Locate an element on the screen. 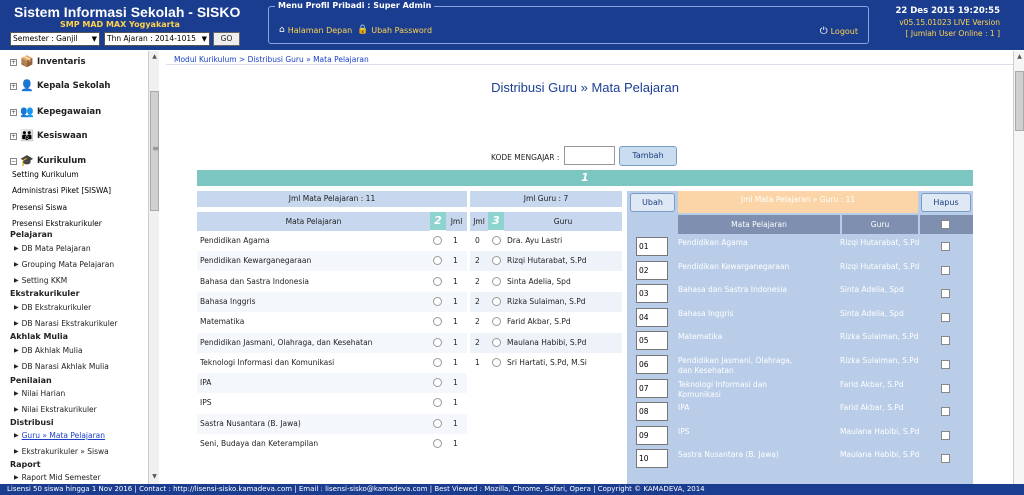 The width and height of the screenshot is (1024, 495). sidebar-item-db-mata-pelajaran: ▶ DB Mata Pelajaran is located at coordinates (52, 249).